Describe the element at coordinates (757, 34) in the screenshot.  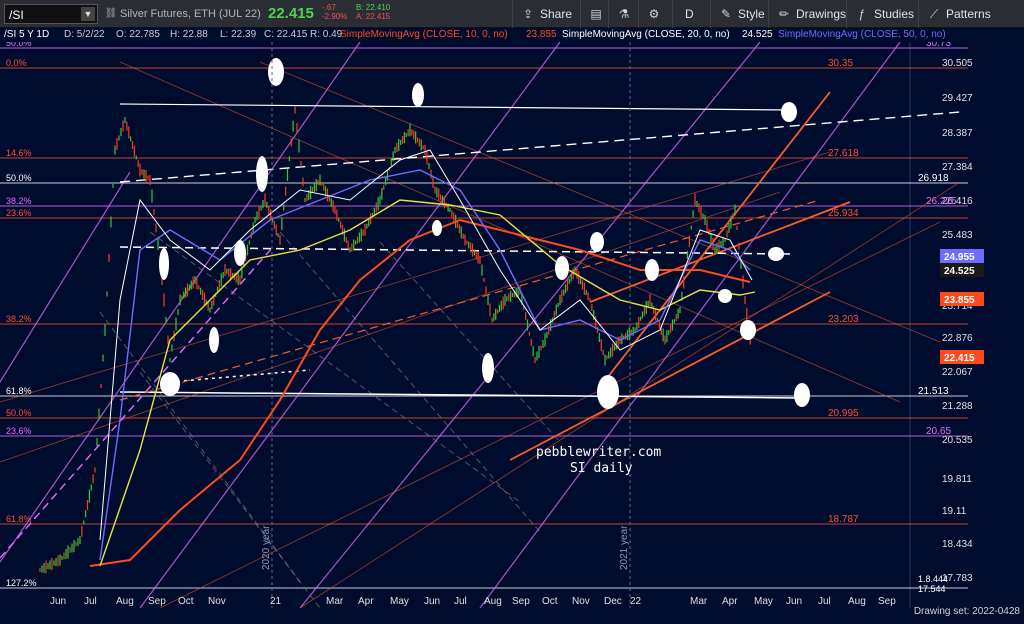
I see `sma20-value: 24.525` at that location.